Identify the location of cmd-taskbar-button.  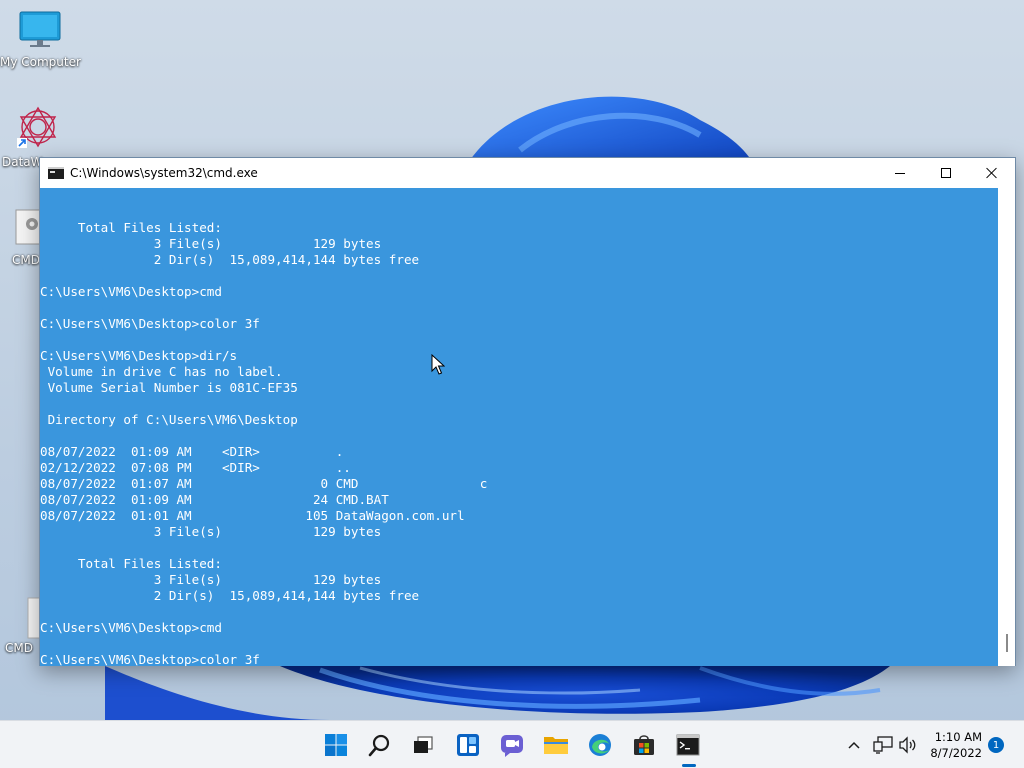
(688, 745).